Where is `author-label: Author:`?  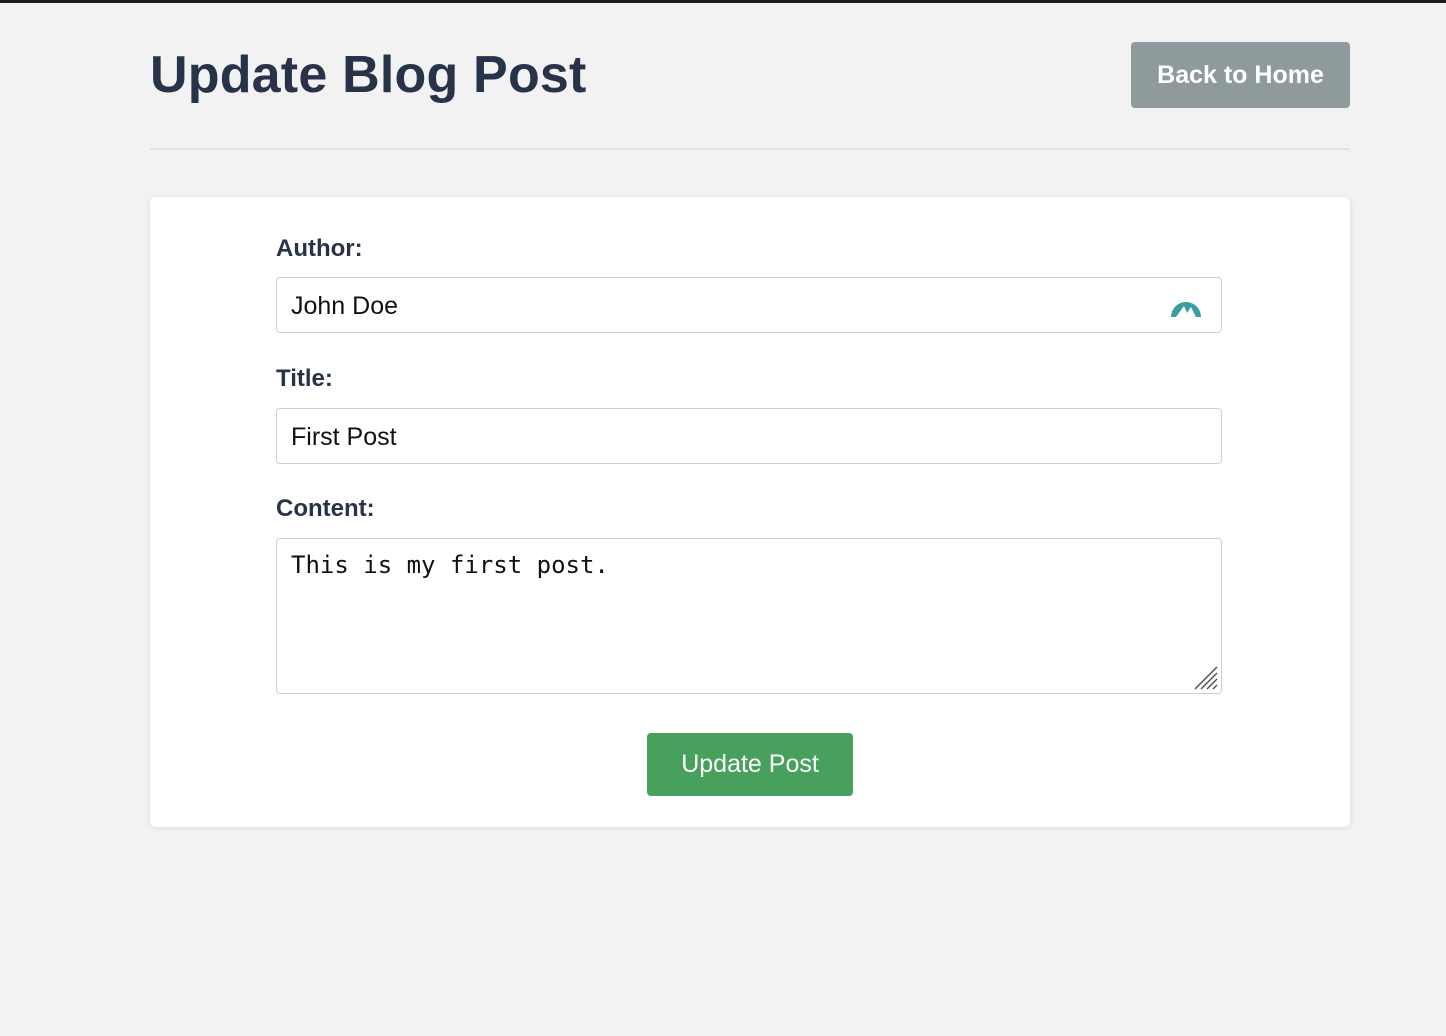
author-label: Author: is located at coordinates (319, 248).